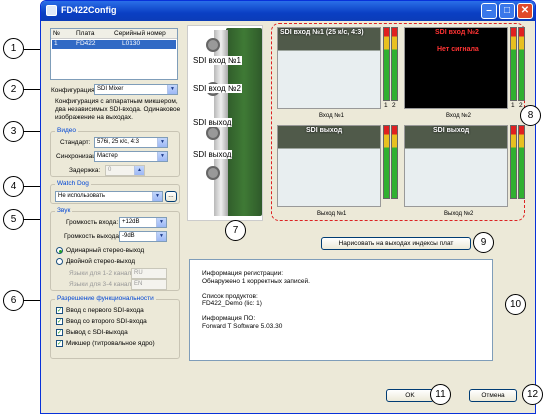 The width and height of the screenshot is (550, 414). I want to click on func-checkbox-2: ✓, so click(59, 321).